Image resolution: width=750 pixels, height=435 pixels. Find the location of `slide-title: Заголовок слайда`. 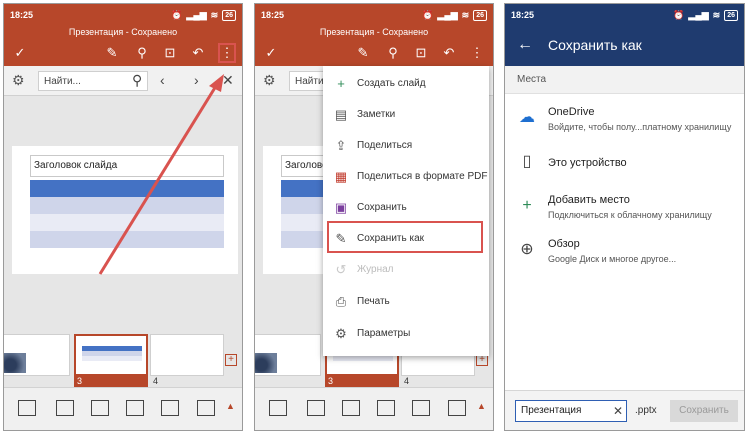

slide-title: Заголовок слайда is located at coordinates (127, 166).